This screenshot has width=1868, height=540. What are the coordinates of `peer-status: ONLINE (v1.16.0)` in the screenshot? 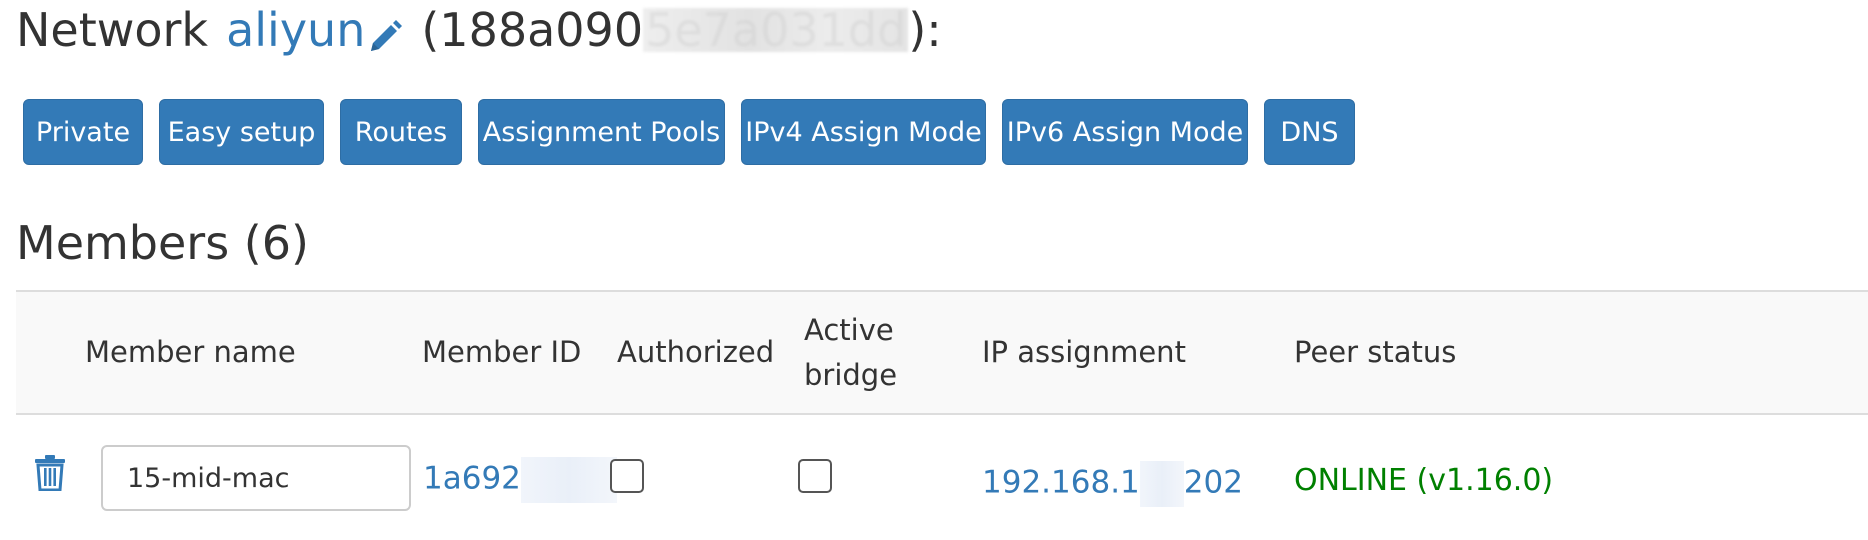 It's located at (1424, 480).